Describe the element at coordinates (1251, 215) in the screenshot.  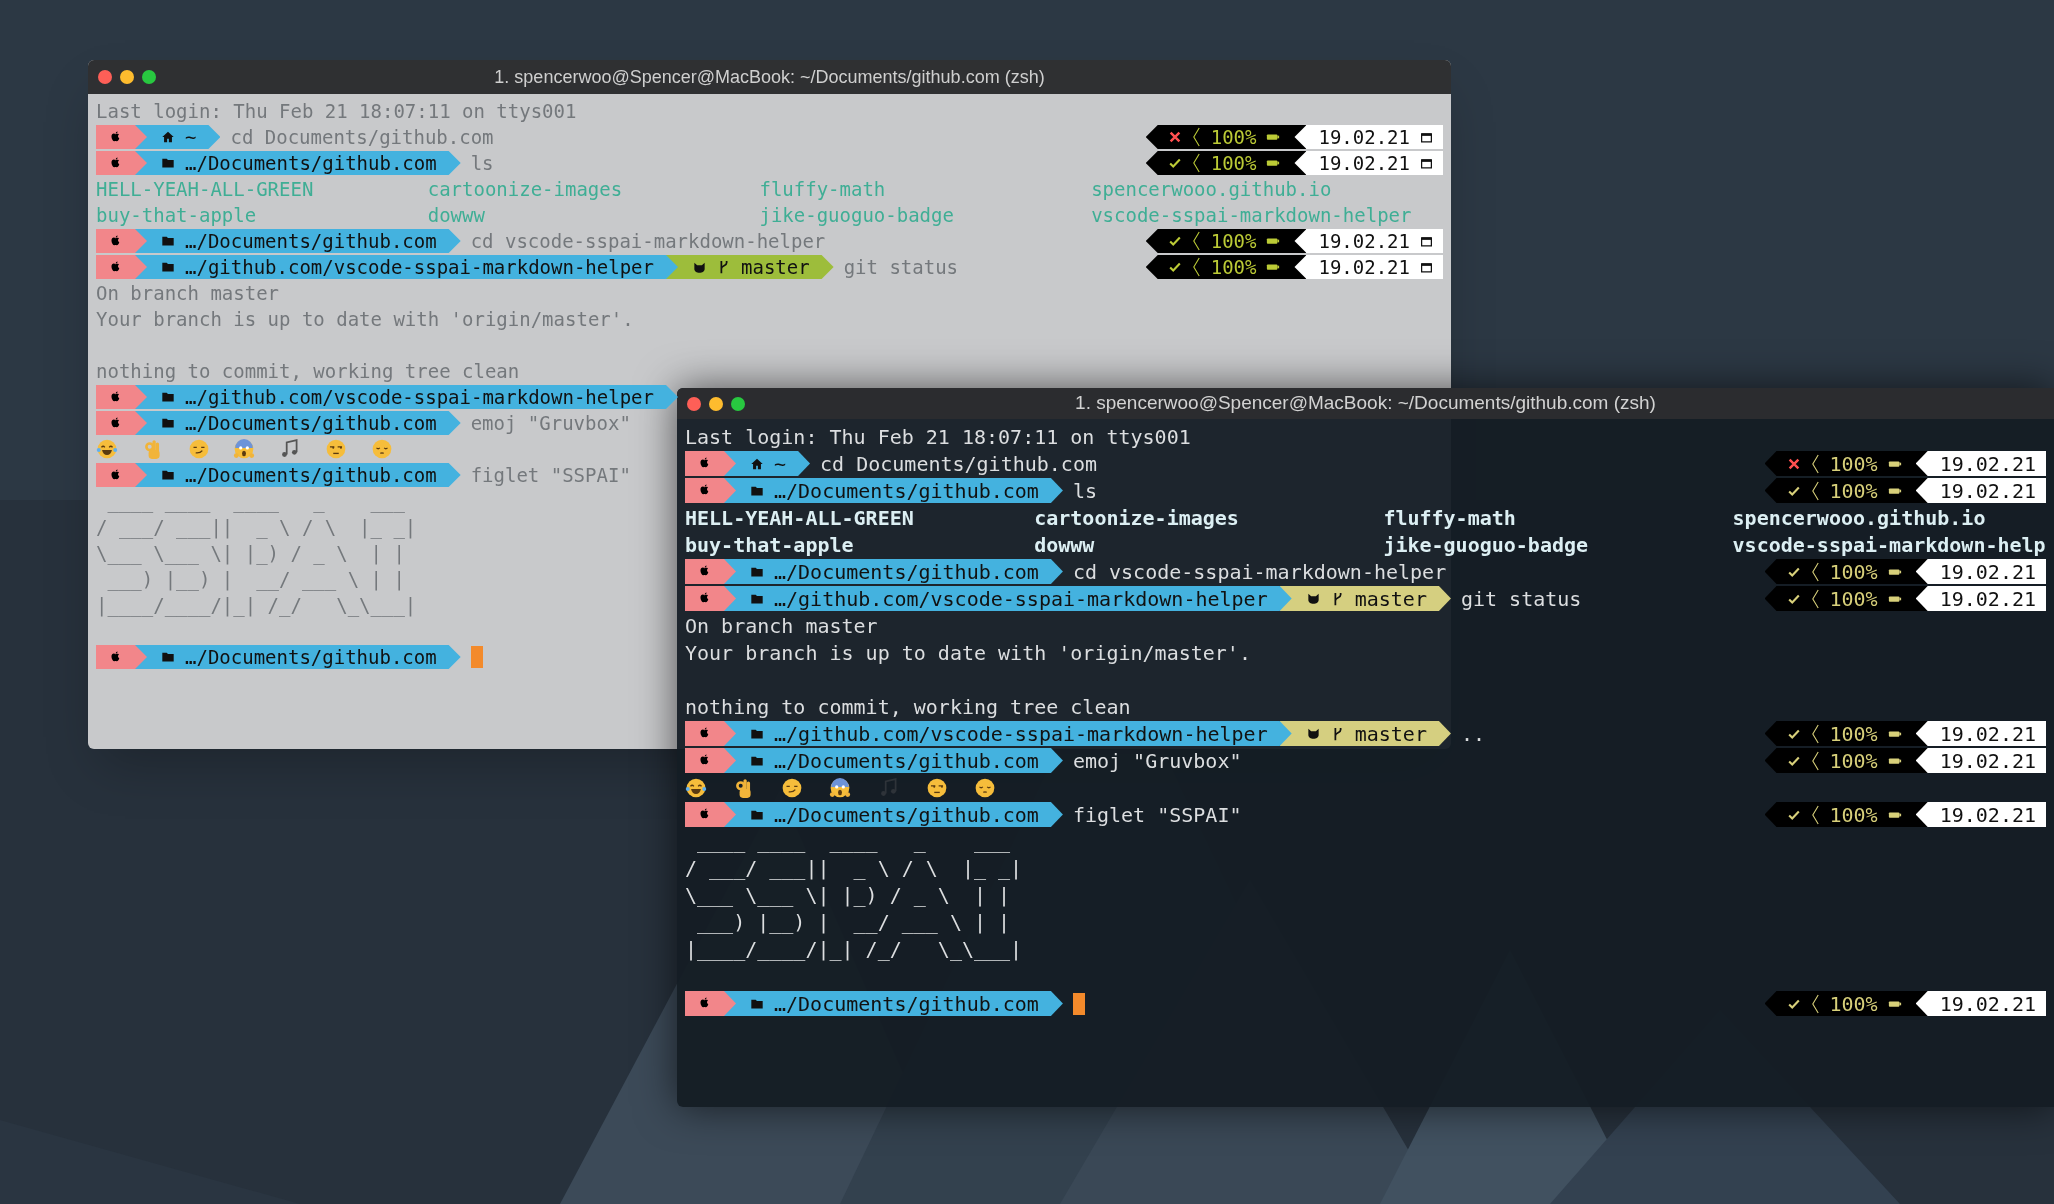
I see `file-name: vscode-sspai-markdown-helper` at that location.